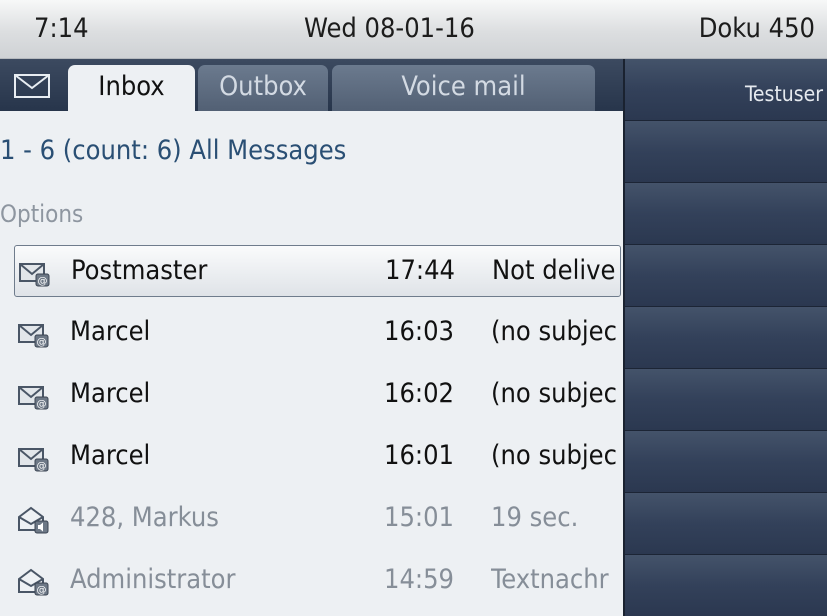  I want to click on email-read-icon: @, so click(33, 582).